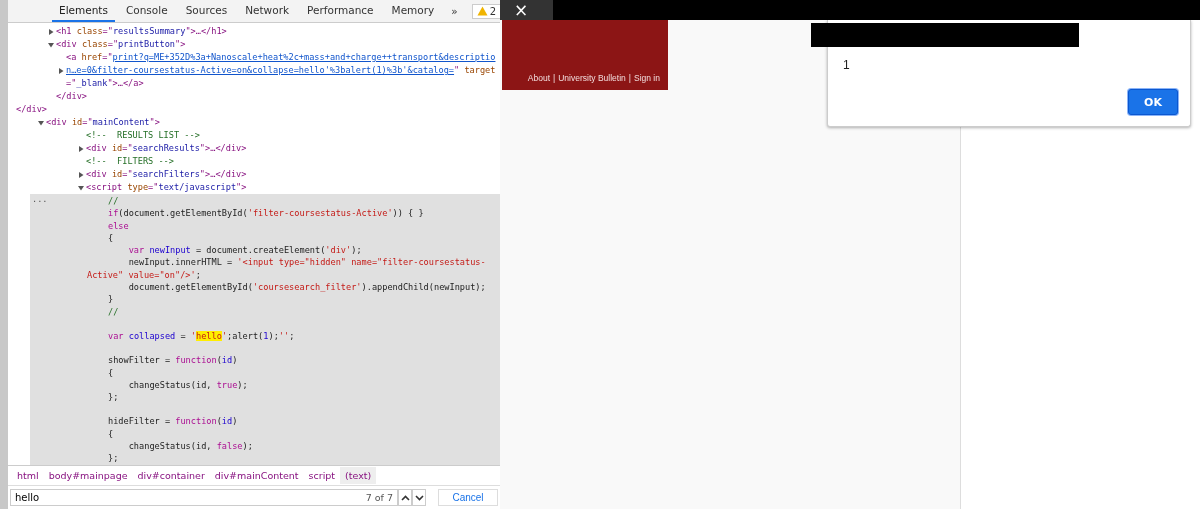  Describe the element at coordinates (267, 11) in the screenshot. I see `devtools-tab: Network` at that location.